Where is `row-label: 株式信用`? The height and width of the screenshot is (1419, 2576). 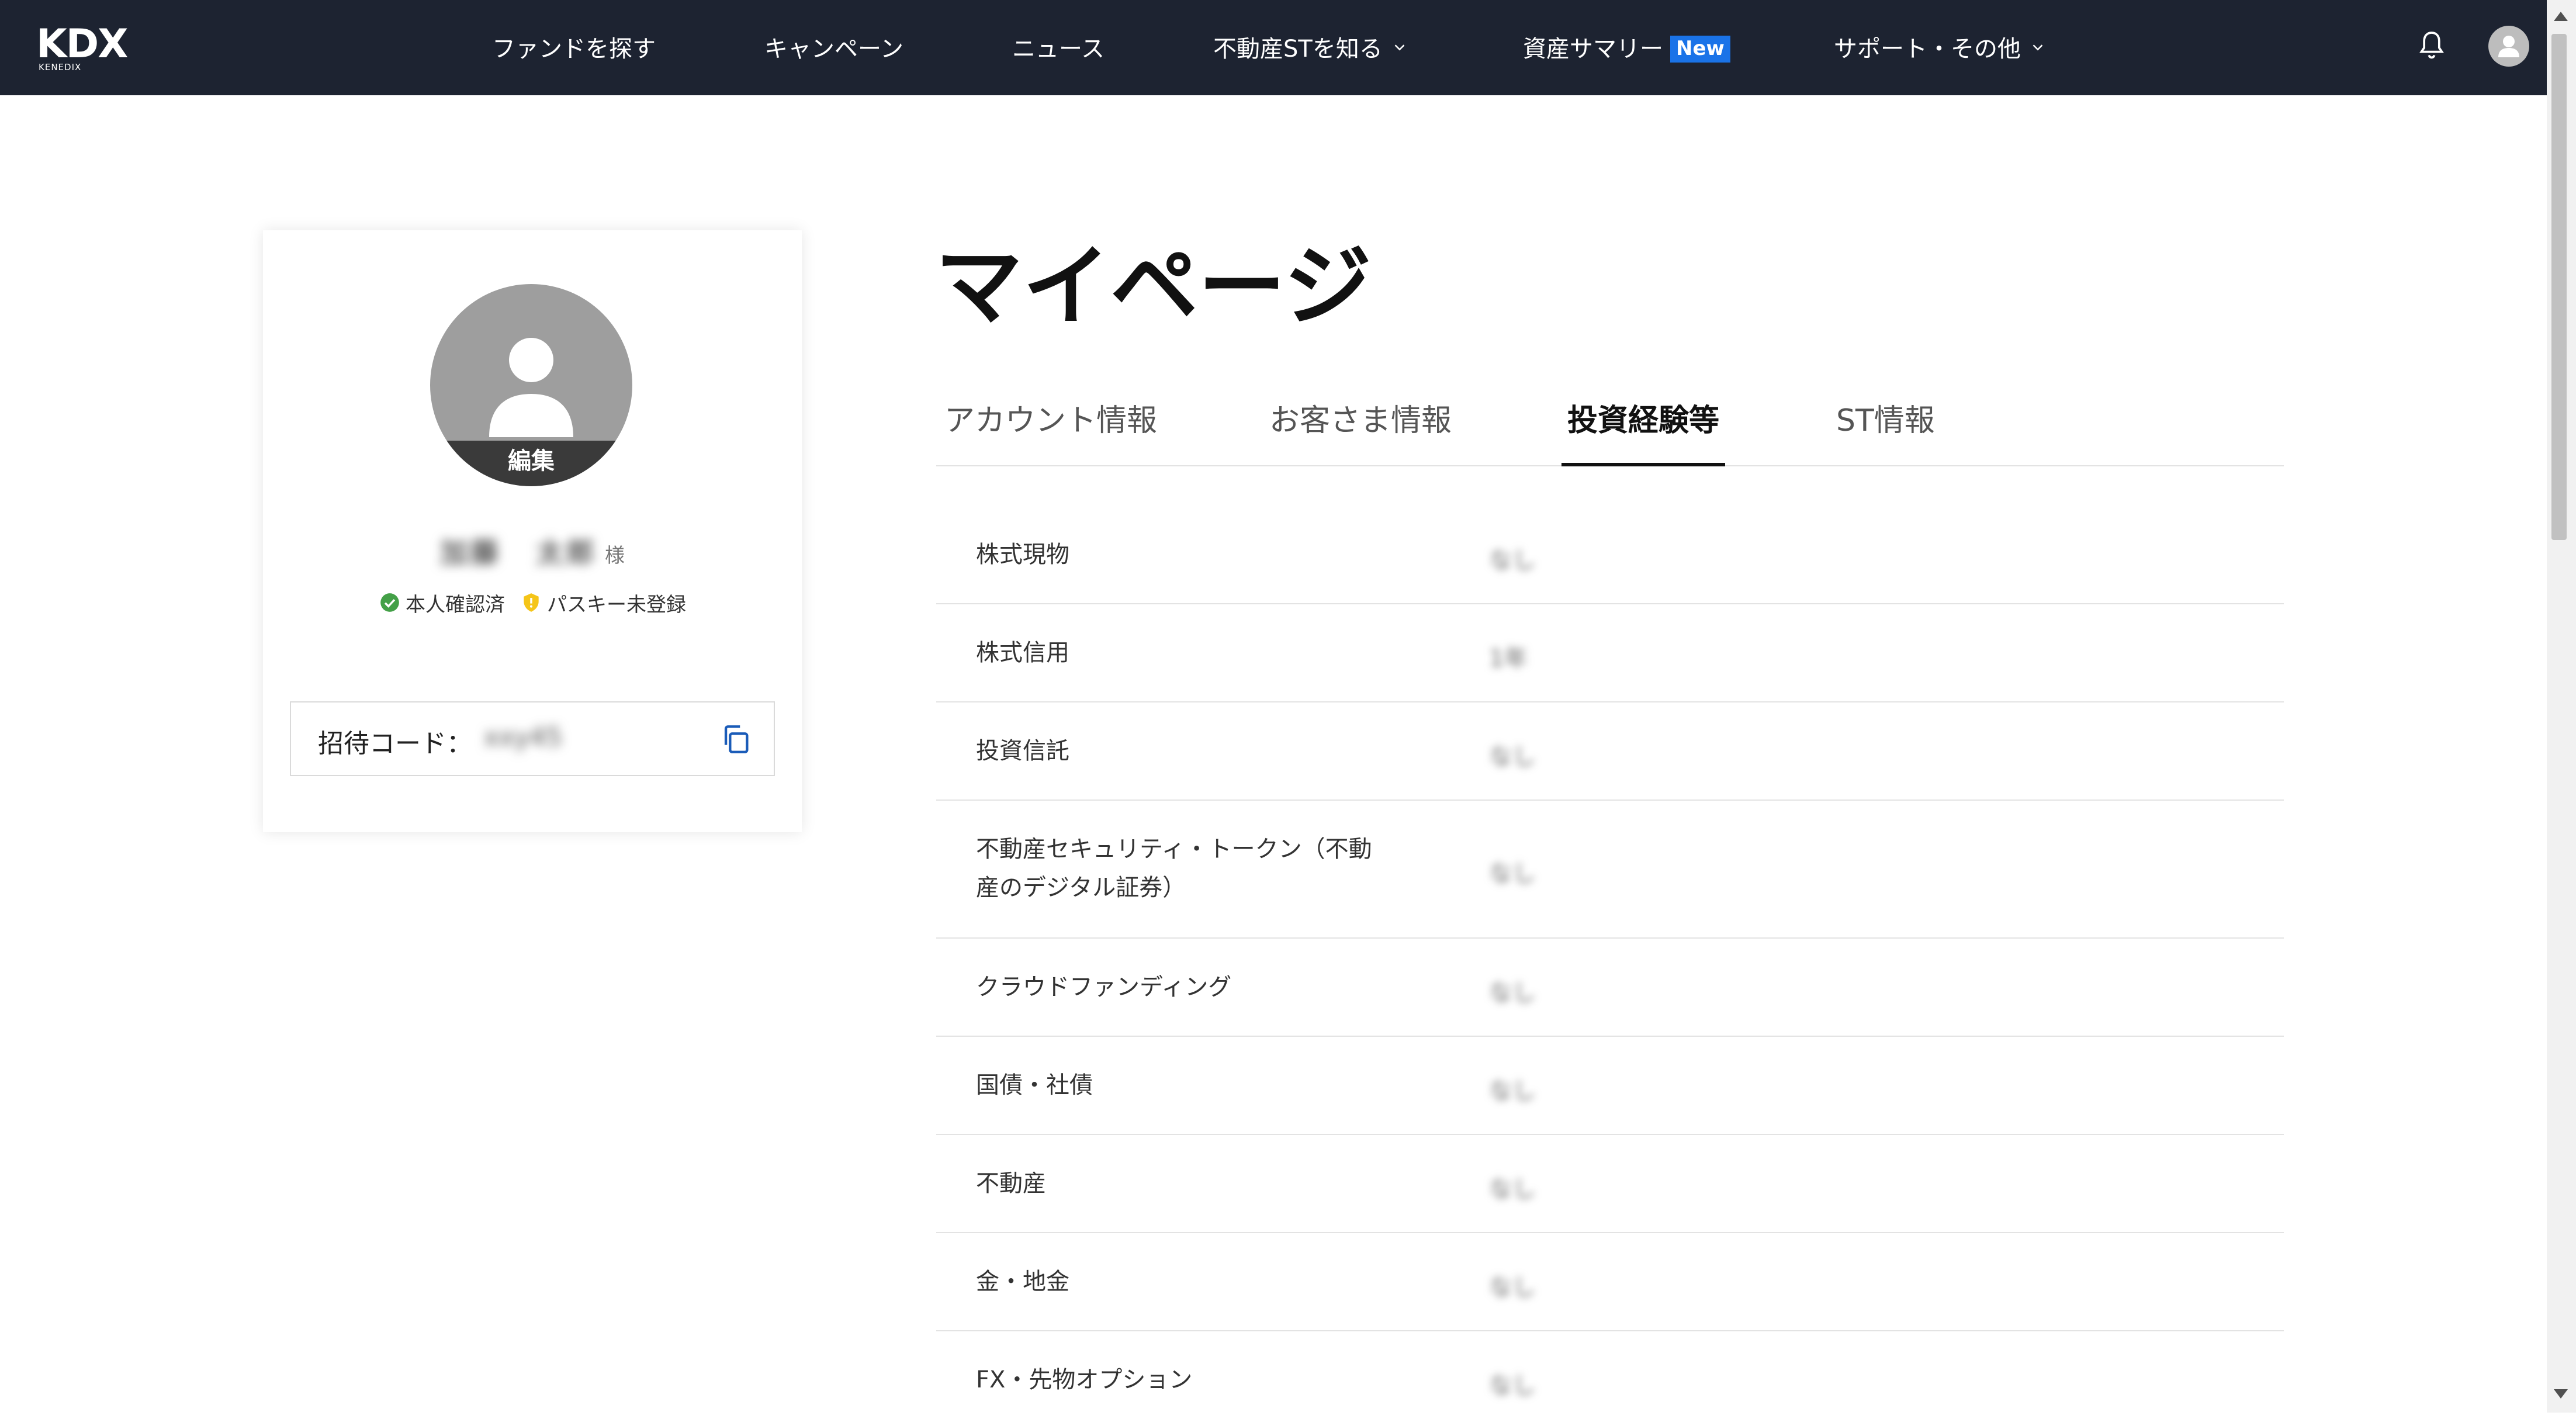 row-label: 株式信用 is located at coordinates (1023, 653).